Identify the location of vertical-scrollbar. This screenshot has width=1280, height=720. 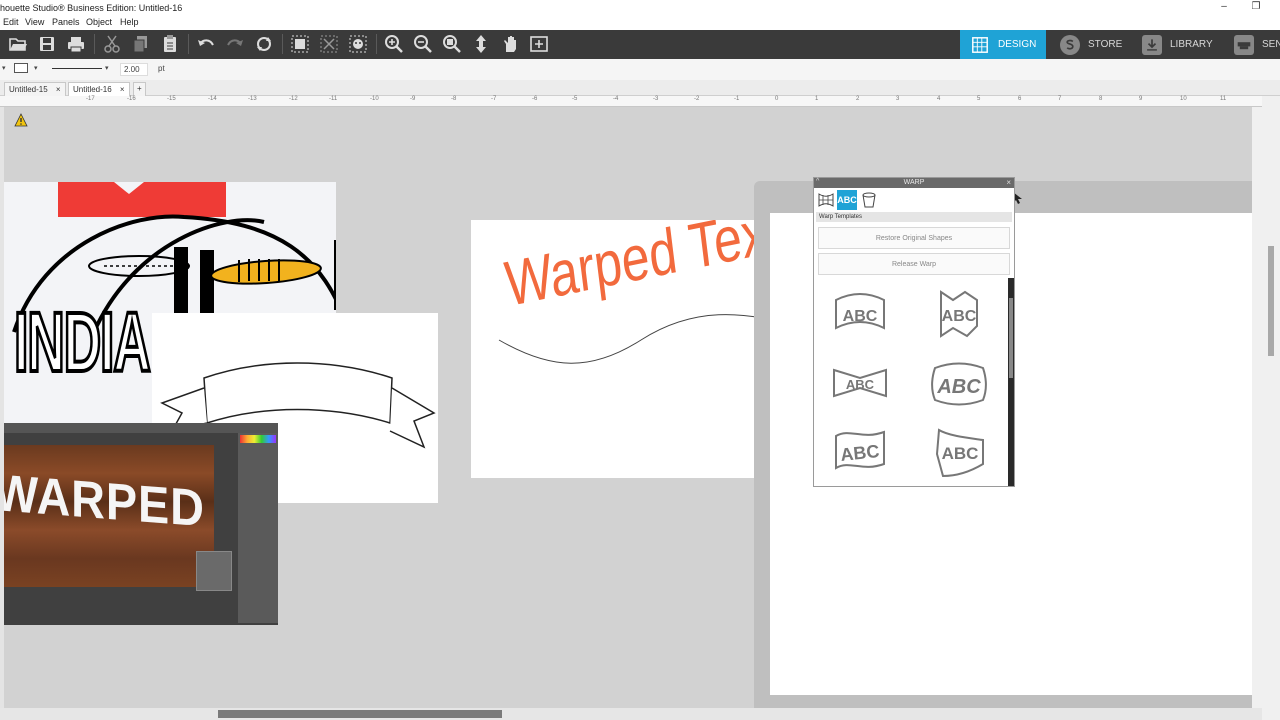
(1271, 402).